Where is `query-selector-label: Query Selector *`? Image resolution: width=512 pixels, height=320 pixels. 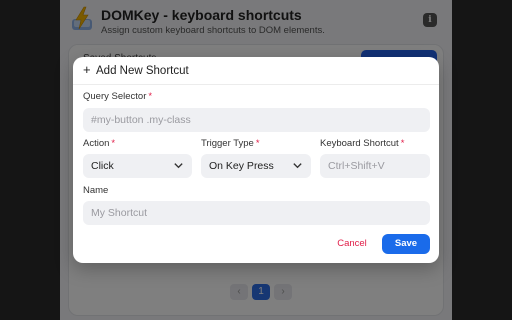
query-selector-label: Query Selector * is located at coordinates (118, 96).